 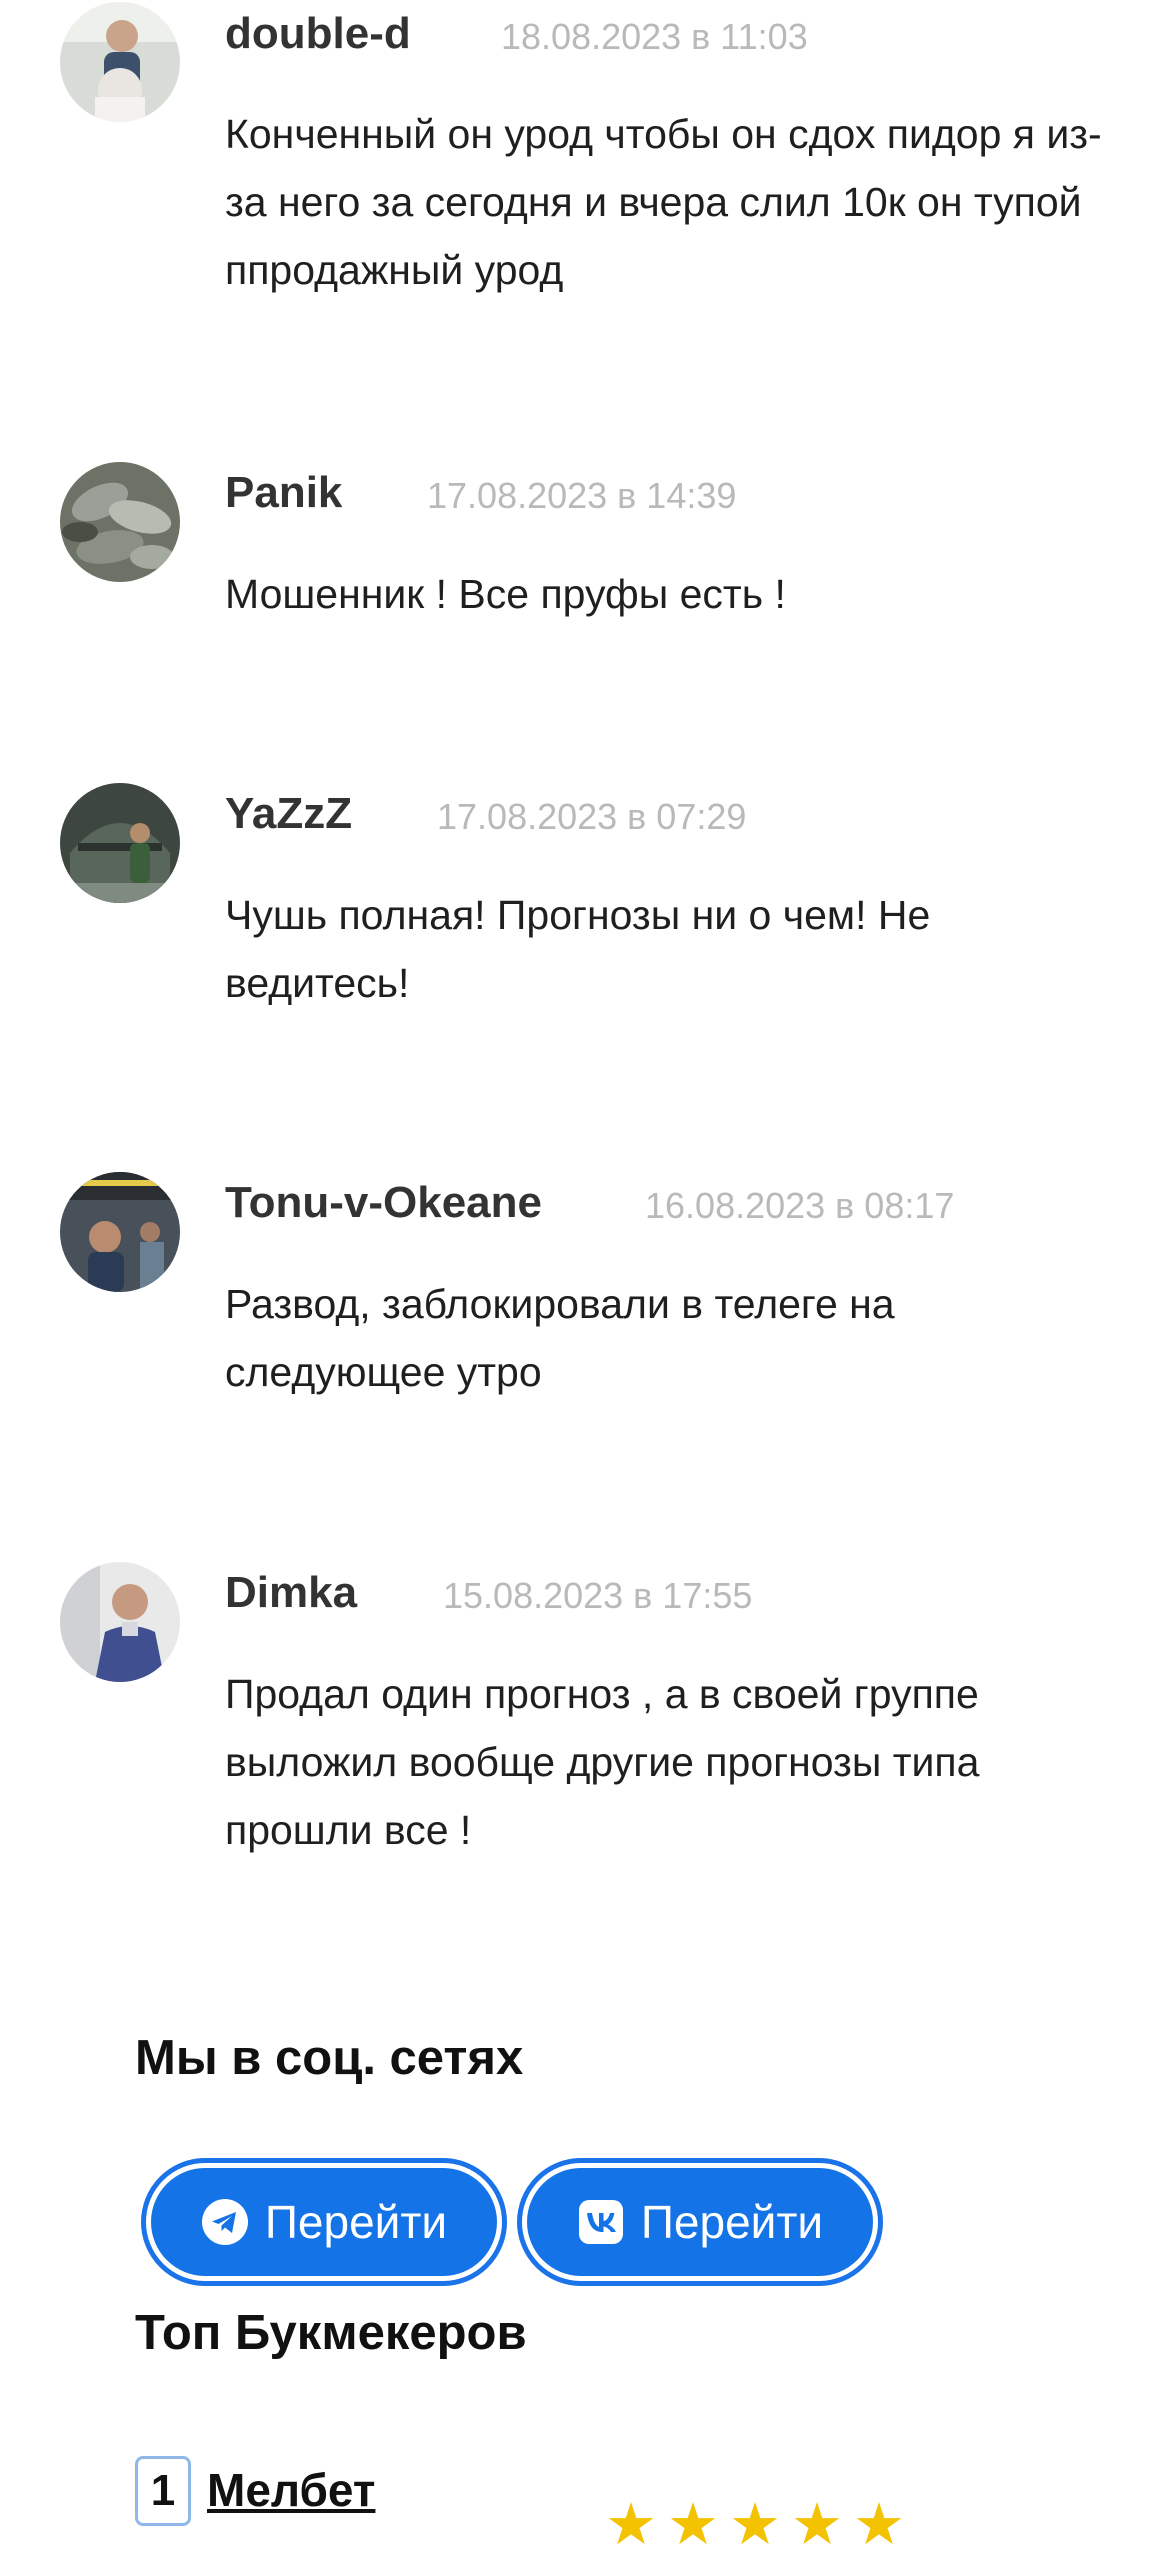 What do you see at coordinates (582, 495) in the screenshot?
I see `comment-date: 17.08.2023 в 14:39` at bounding box center [582, 495].